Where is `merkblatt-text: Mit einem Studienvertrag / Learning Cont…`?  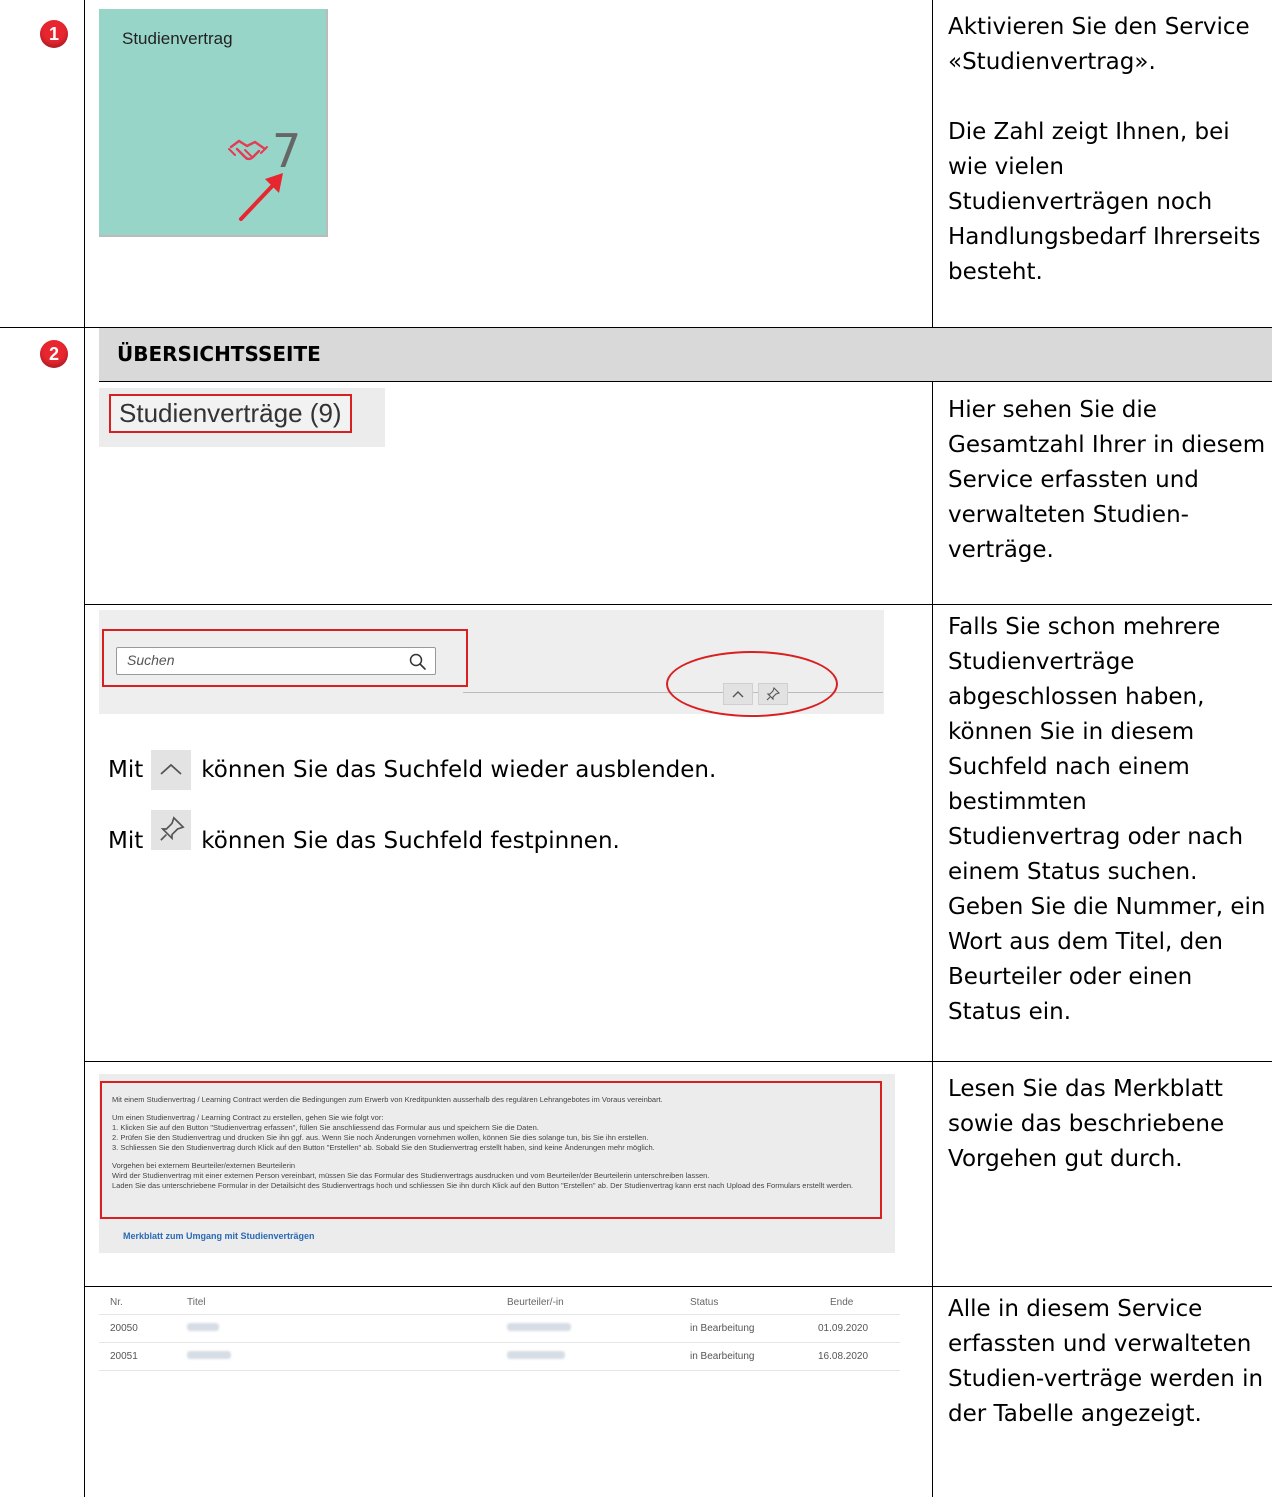 merkblatt-text: Mit einem Studienvertrag / Learning Cont… is located at coordinates (491, 1150).